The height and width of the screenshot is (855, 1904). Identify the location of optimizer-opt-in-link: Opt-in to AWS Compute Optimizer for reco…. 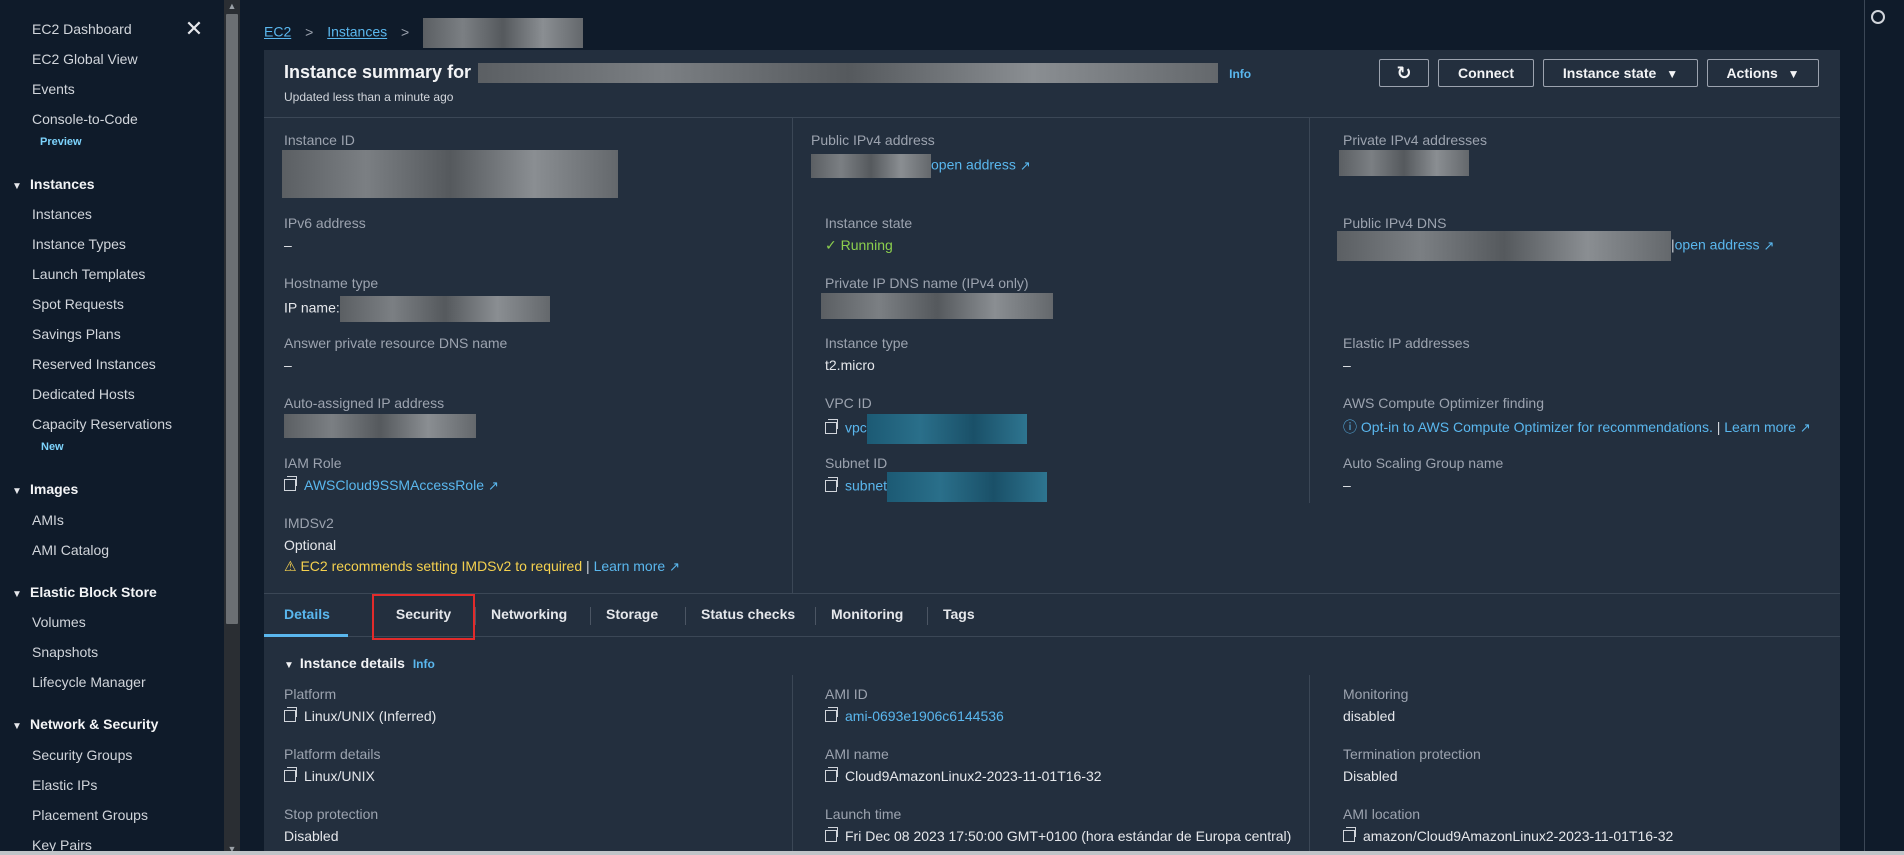
(1537, 427).